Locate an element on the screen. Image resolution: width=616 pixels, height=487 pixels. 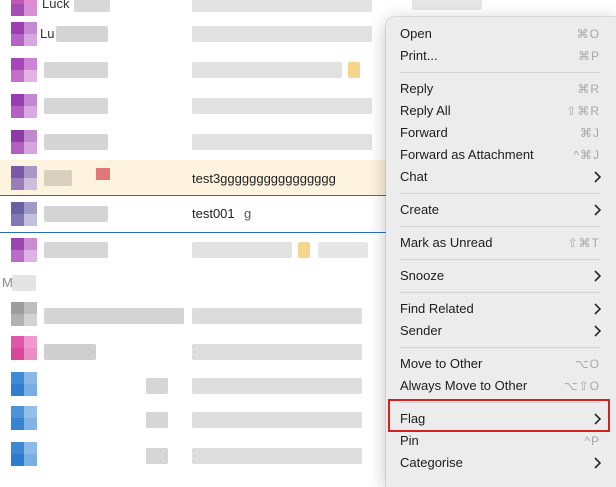
message-subject: test3gggggggggggggggg is located at coordinates (264, 178).